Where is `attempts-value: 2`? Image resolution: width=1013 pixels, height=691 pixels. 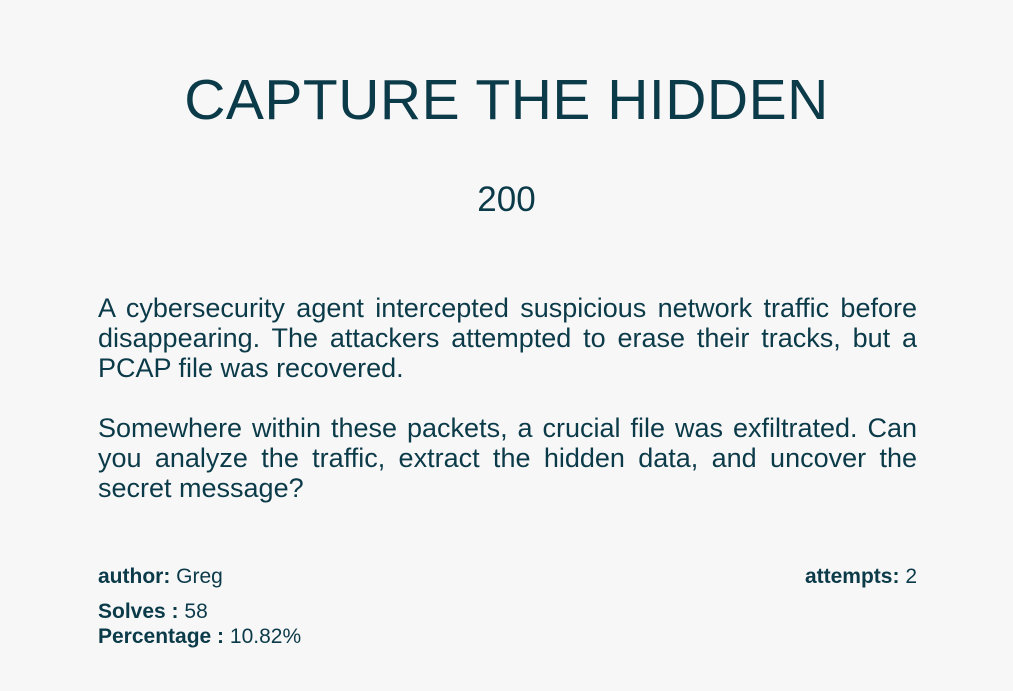 attempts-value: 2 is located at coordinates (911, 576).